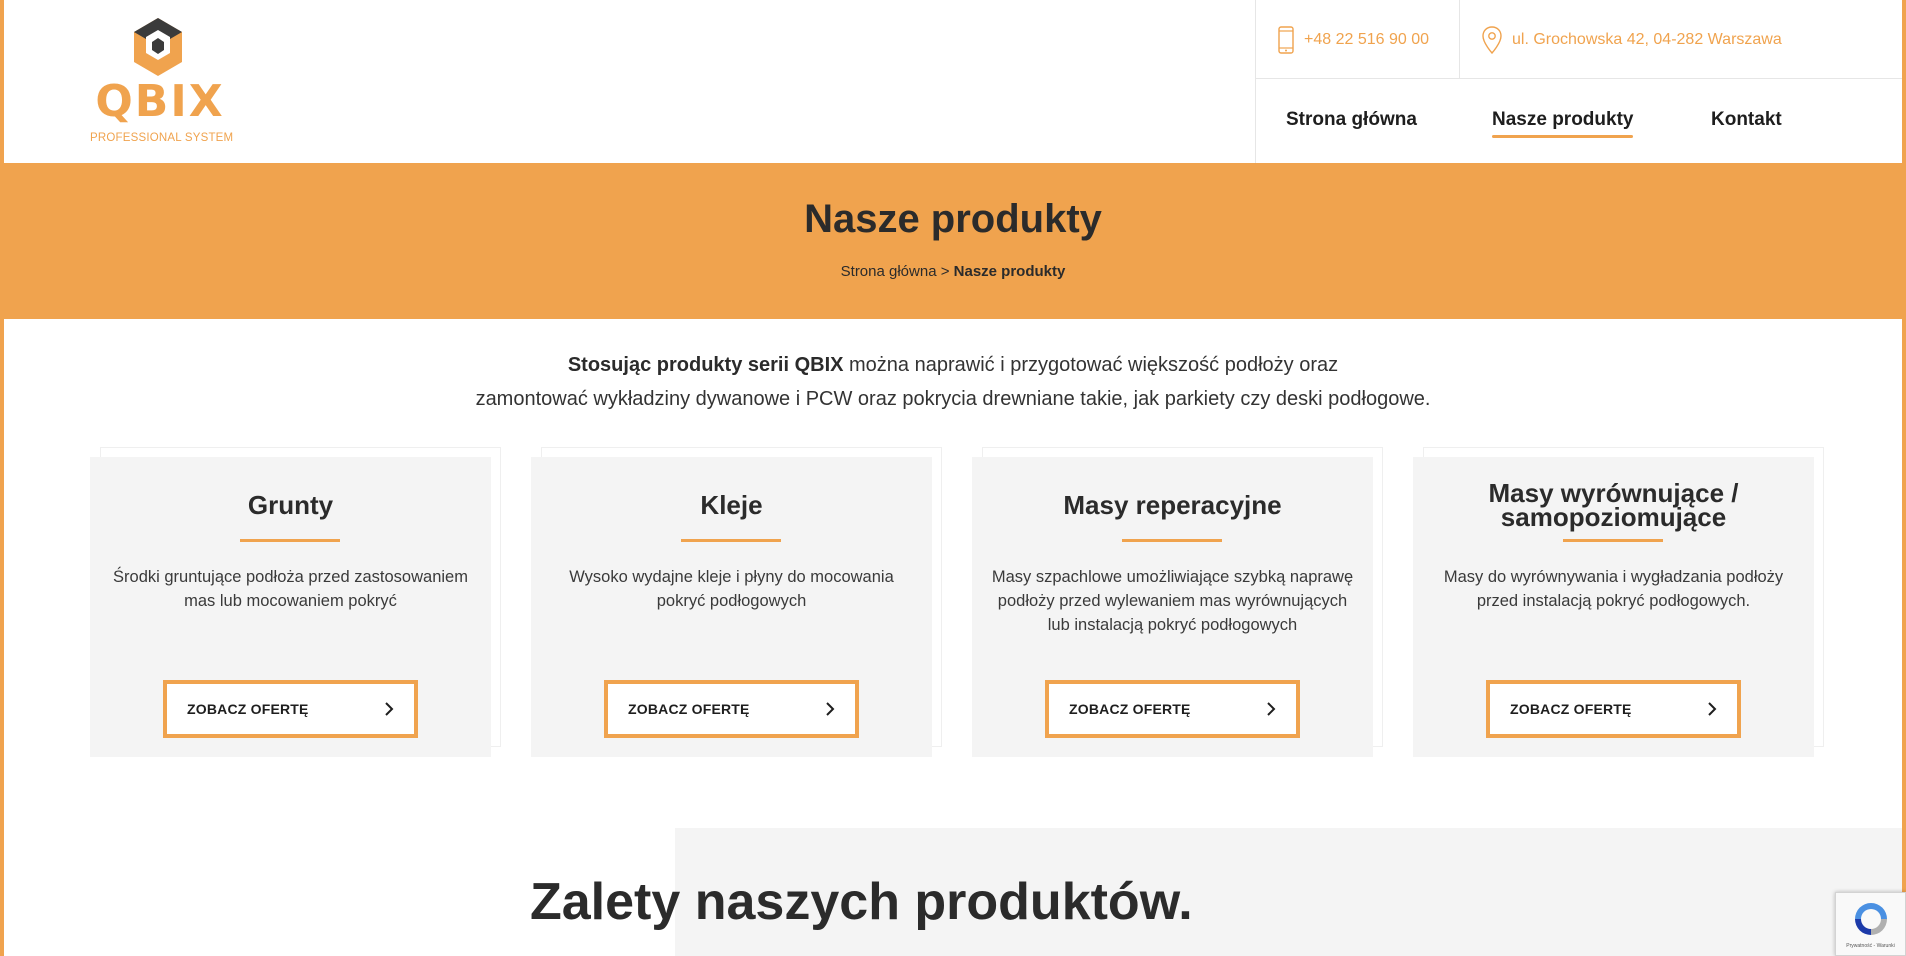  Describe the element at coordinates (290, 505) in the screenshot. I see `card-title: Grunty` at that location.